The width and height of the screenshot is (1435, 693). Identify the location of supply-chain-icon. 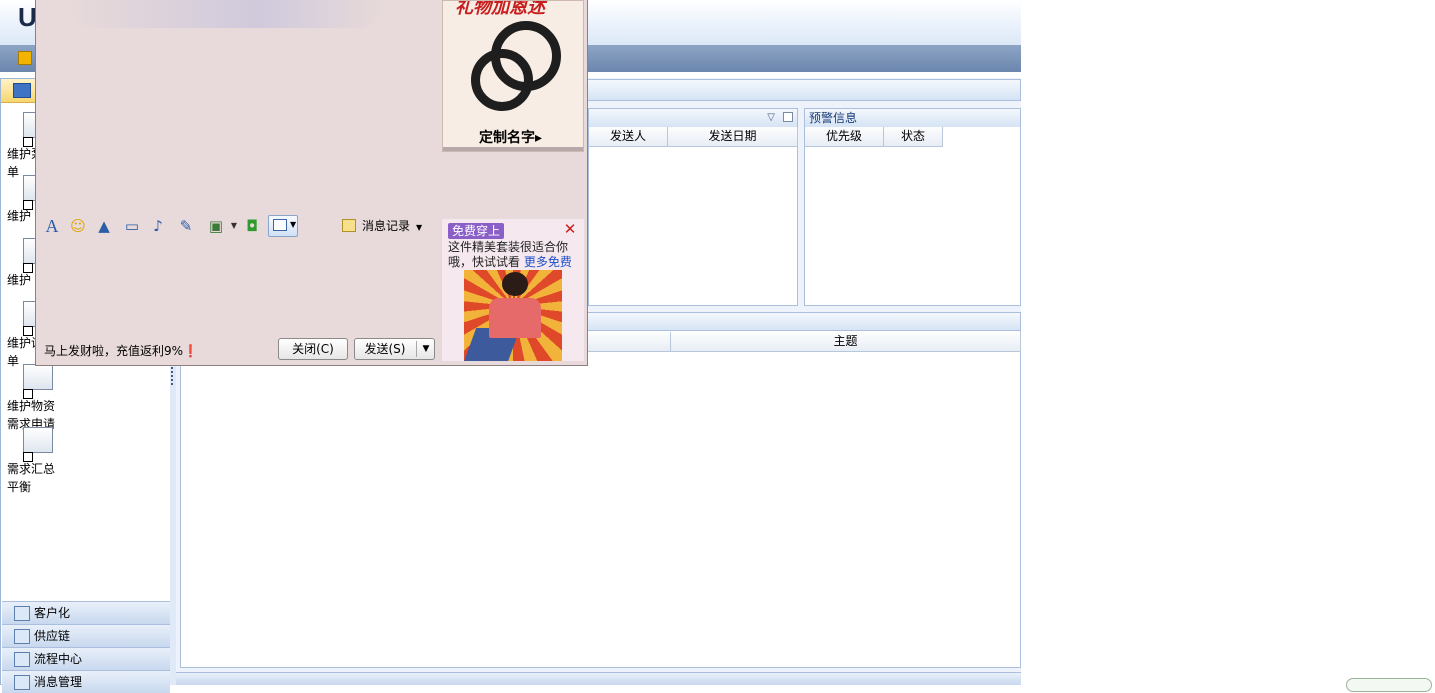
(22, 636).